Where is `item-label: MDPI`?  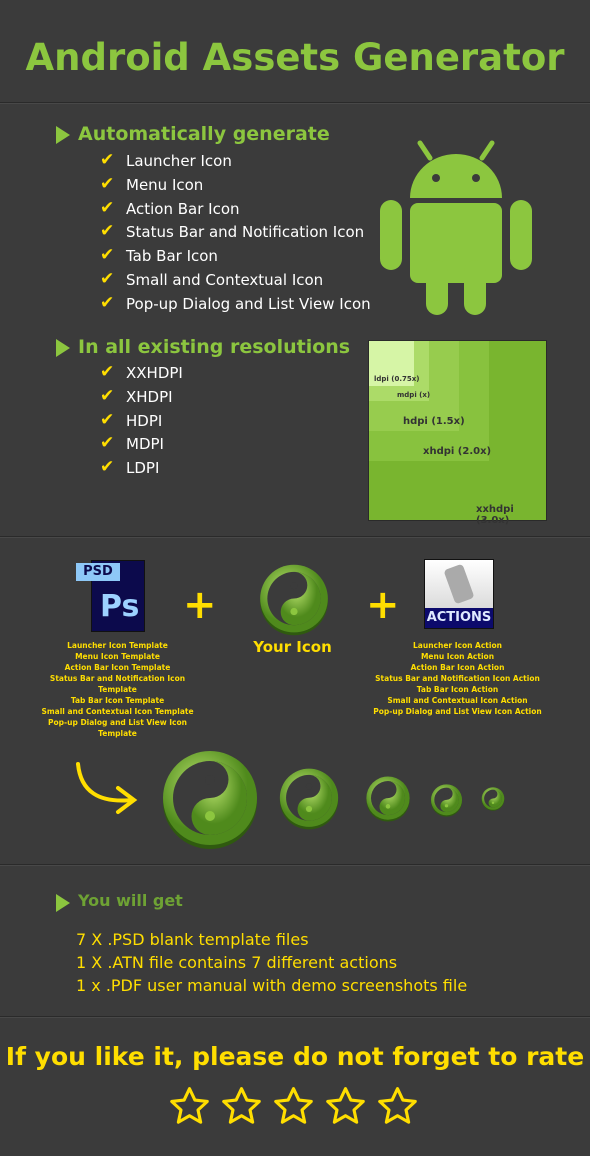
item-label: MDPI is located at coordinates (145, 444).